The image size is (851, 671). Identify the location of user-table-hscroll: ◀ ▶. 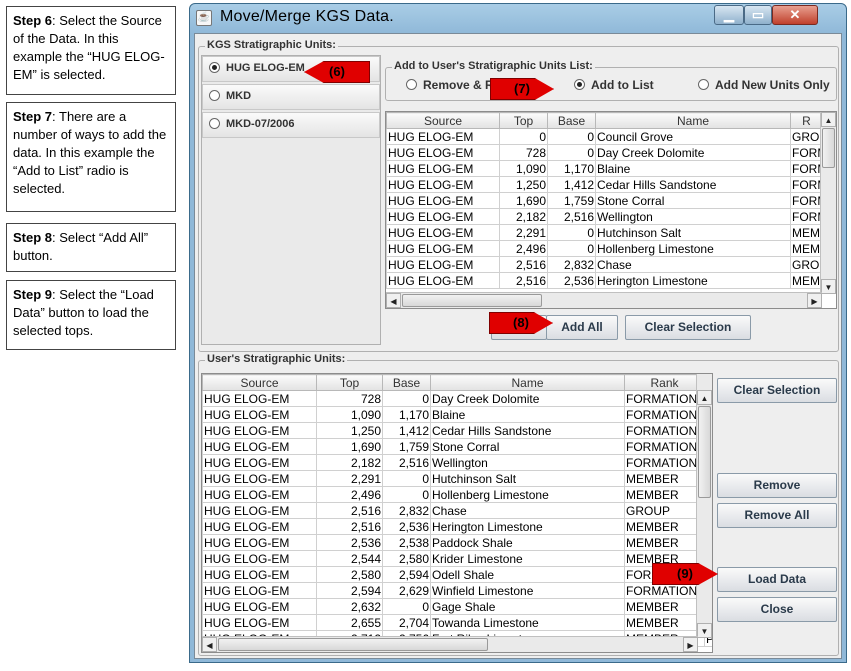
(450, 644).